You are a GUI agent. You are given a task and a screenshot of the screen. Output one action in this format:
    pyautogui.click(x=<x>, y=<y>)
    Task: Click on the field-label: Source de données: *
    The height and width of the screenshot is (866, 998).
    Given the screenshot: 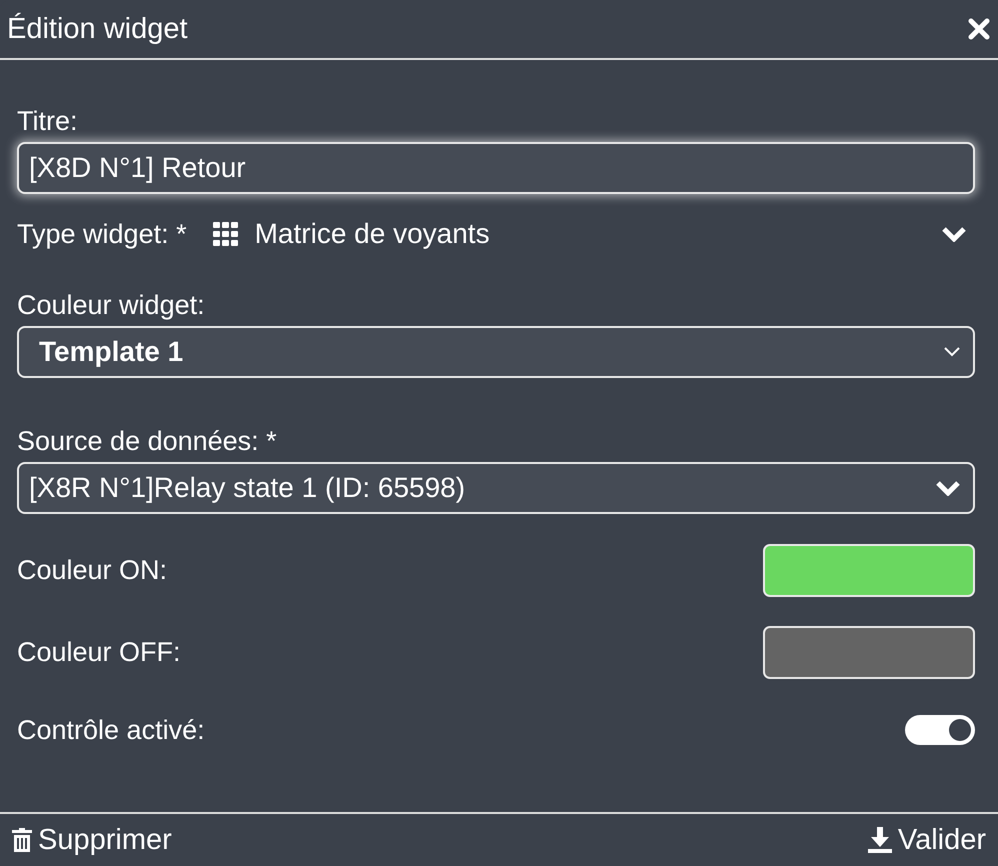 What is the action you would take?
    pyautogui.click(x=147, y=441)
    